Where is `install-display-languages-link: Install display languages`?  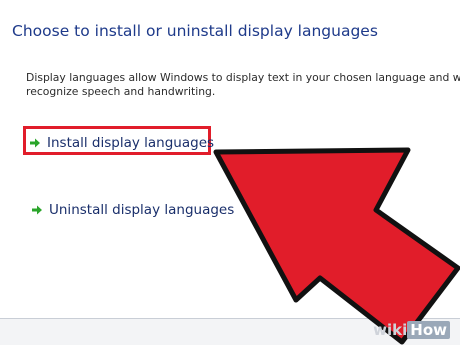 install-display-languages-link: Install display languages is located at coordinates (121, 143).